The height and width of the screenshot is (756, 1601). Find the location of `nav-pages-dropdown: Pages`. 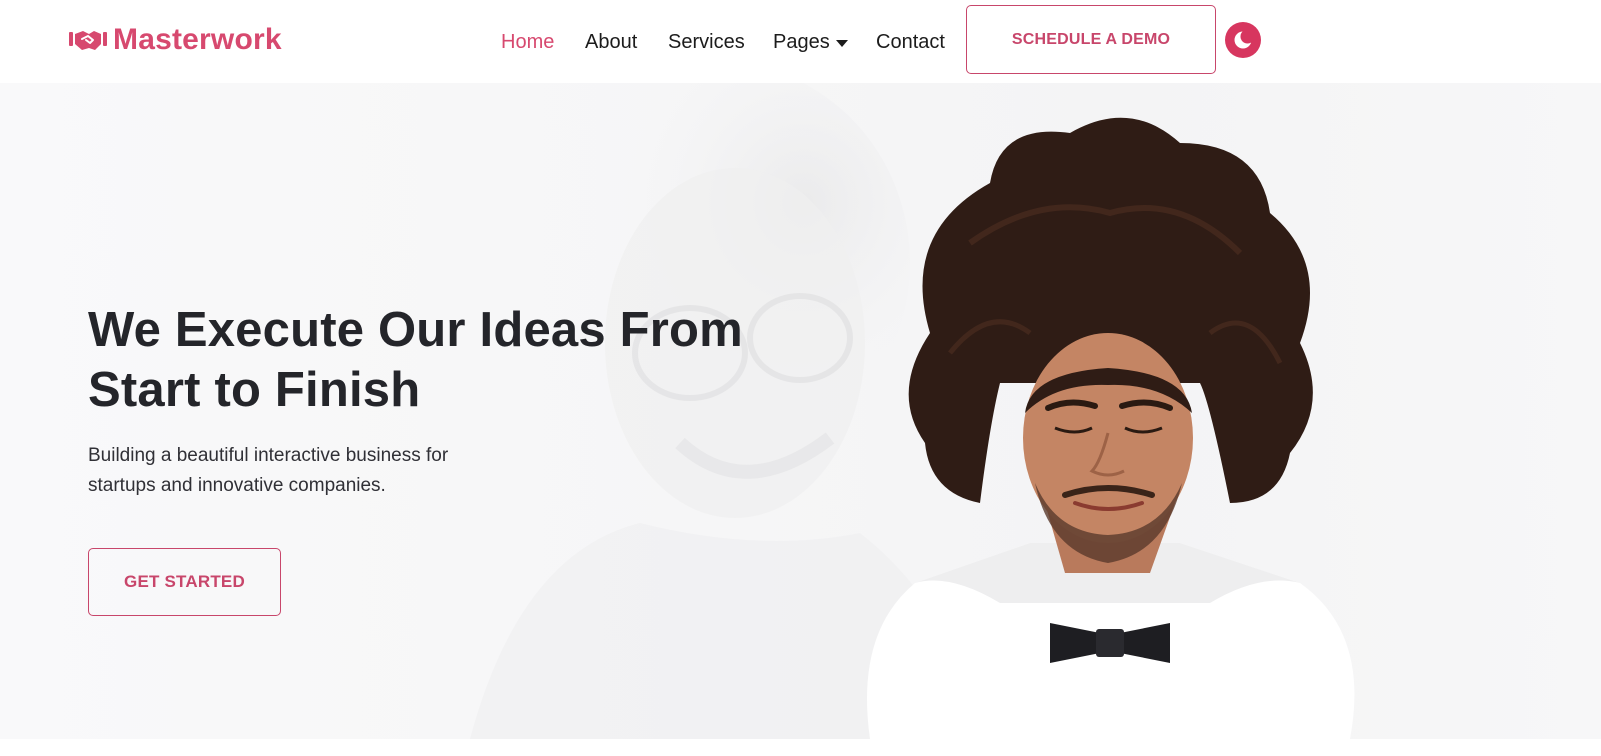

nav-pages-dropdown: Pages is located at coordinates (810, 42).